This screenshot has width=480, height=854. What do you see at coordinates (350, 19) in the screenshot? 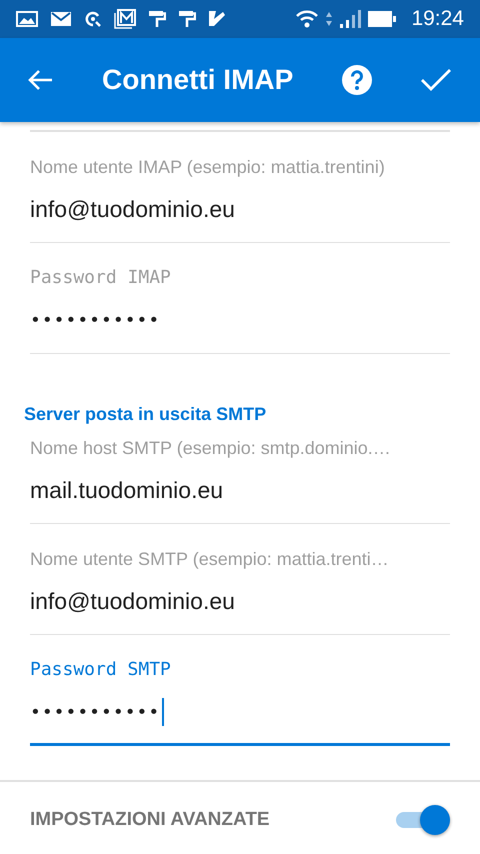
I see `signal-icon` at bounding box center [350, 19].